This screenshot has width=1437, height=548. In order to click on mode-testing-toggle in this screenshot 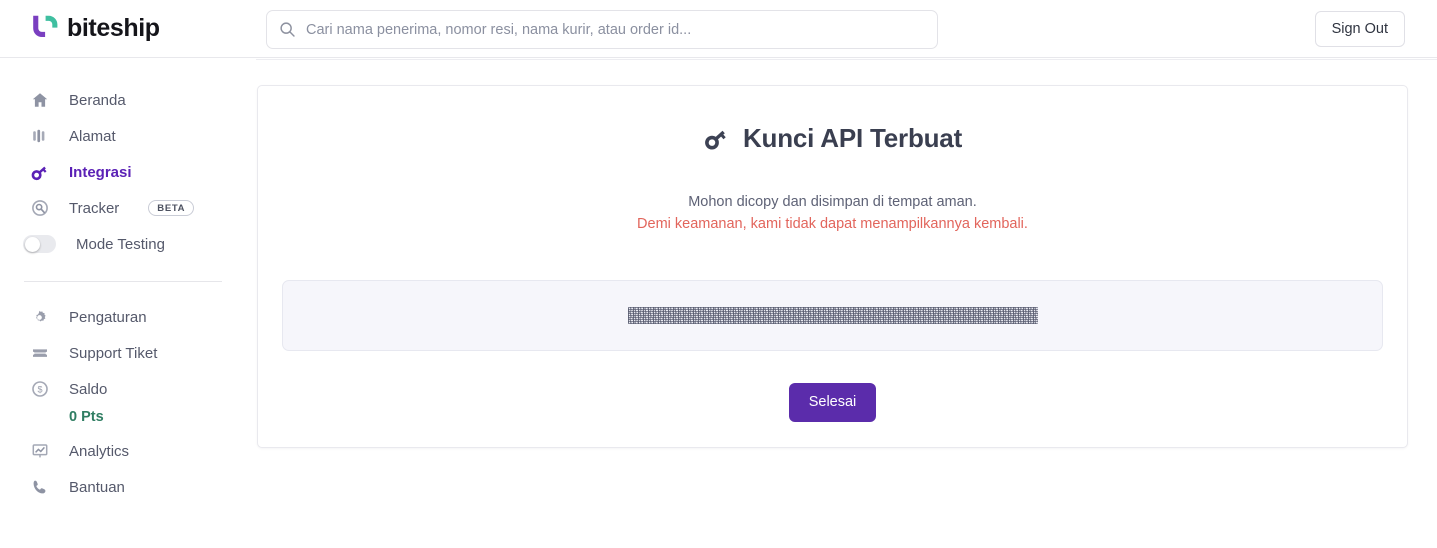, I will do `click(39, 244)`.